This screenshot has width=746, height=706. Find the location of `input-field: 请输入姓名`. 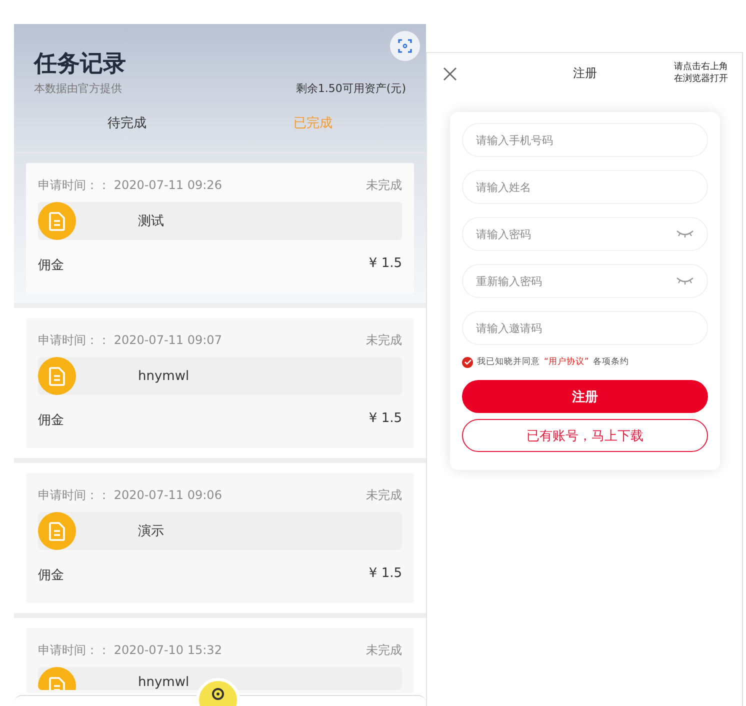

input-field: 请输入姓名 is located at coordinates (585, 187).